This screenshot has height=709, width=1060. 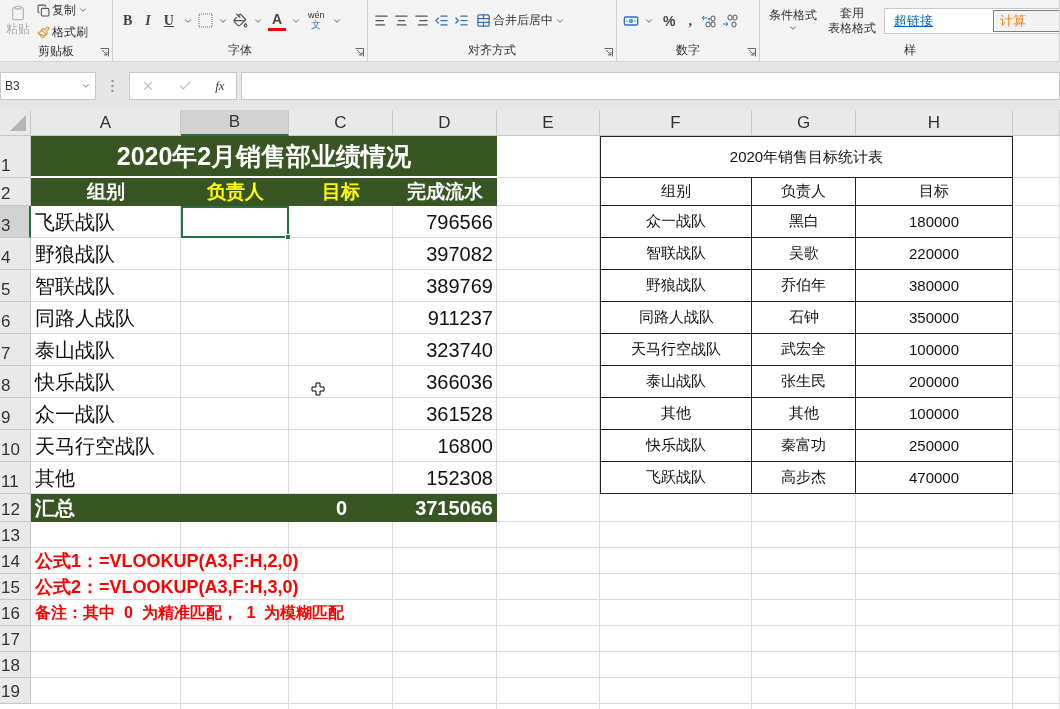 I want to click on target-table-cell: 武宏全, so click(x=804, y=350).